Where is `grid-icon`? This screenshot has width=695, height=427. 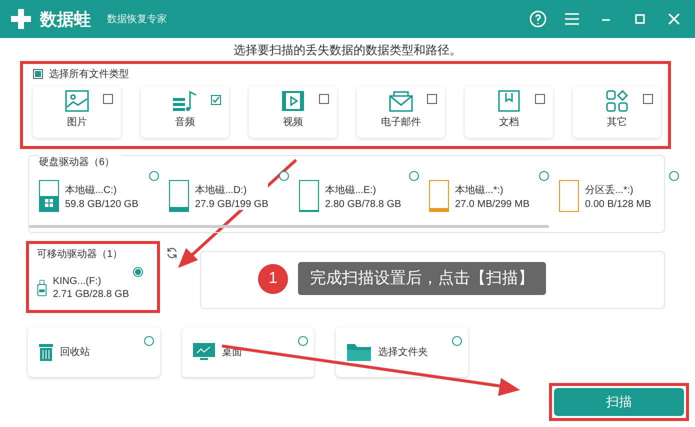 grid-icon is located at coordinates (617, 101).